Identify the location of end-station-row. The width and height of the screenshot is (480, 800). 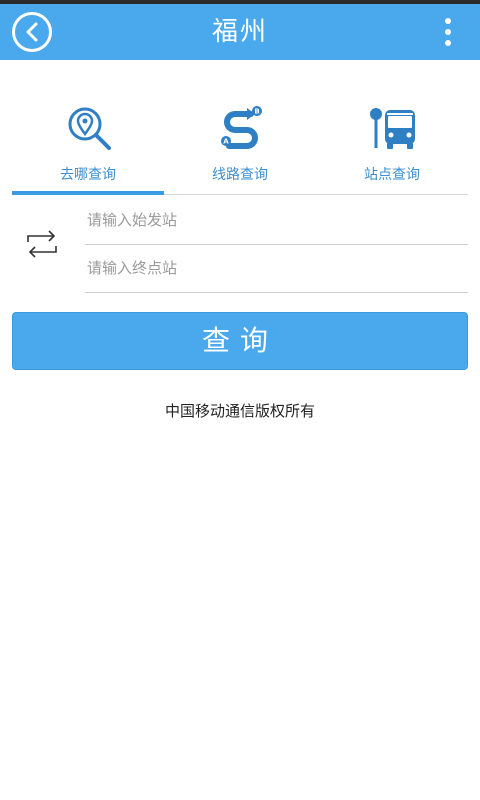
(276, 269).